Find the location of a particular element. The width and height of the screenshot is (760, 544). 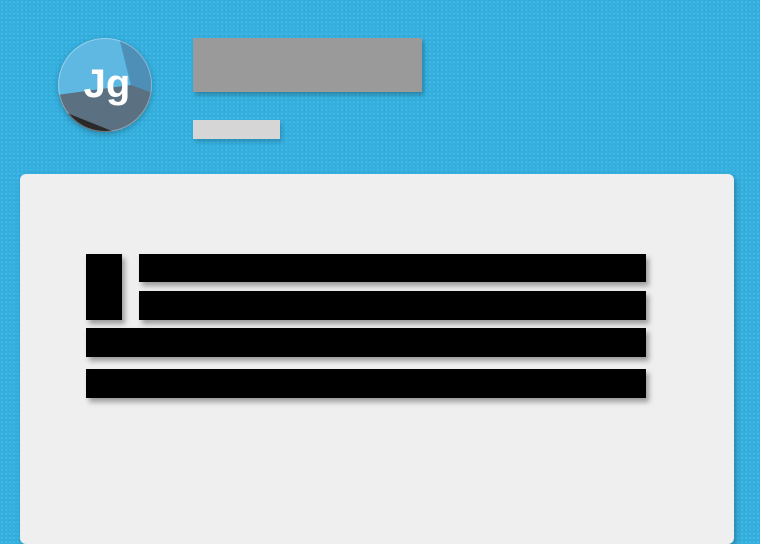

page-title is located at coordinates (307, 65).